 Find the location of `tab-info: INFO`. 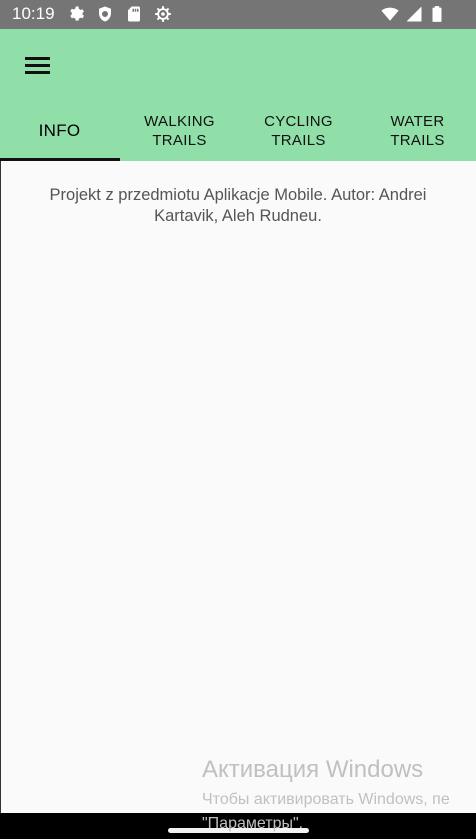

tab-info: INFO is located at coordinates (60, 130).